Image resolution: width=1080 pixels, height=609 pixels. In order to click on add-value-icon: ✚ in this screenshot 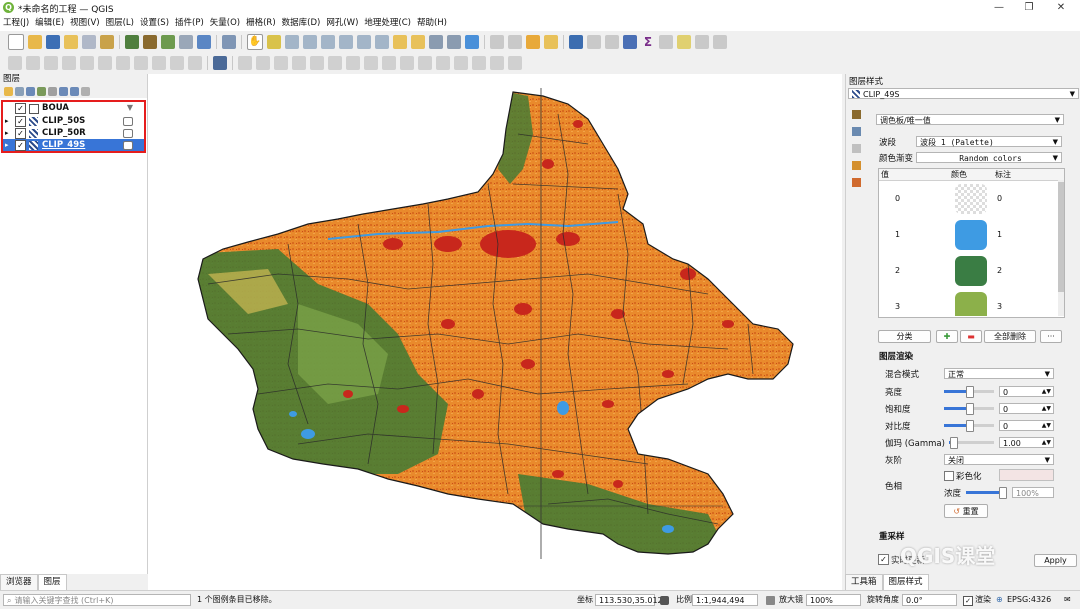, I will do `click(947, 336)`.